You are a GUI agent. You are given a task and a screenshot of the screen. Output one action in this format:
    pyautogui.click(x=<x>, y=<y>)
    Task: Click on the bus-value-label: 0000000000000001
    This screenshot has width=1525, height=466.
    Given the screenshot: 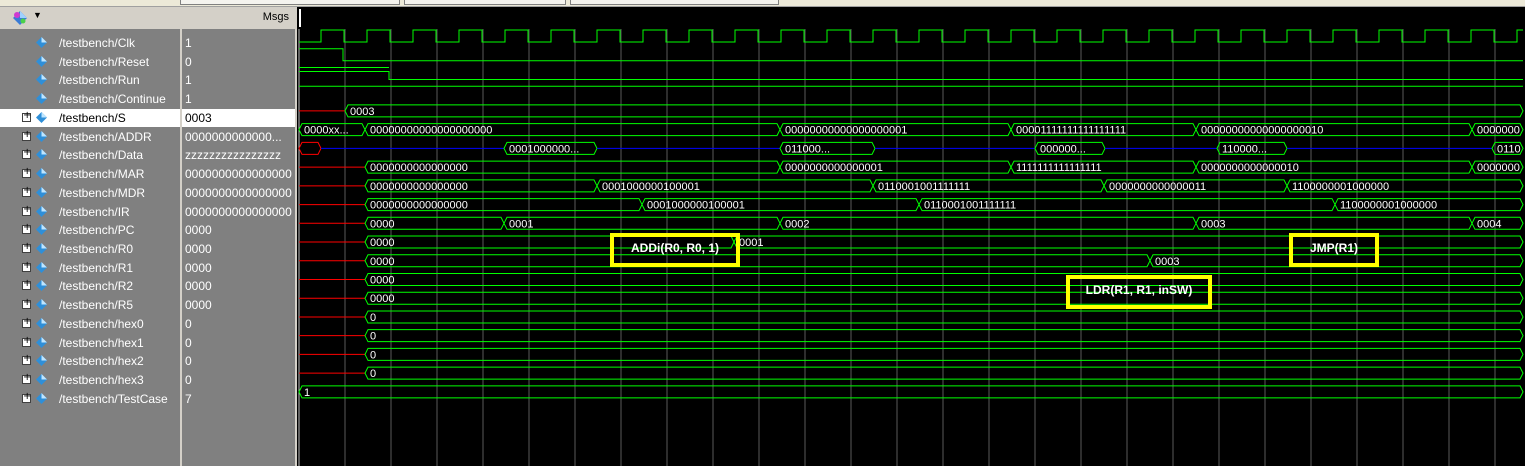 What is the action you would take?
    pyautogui.click(x=834, y=168)
    